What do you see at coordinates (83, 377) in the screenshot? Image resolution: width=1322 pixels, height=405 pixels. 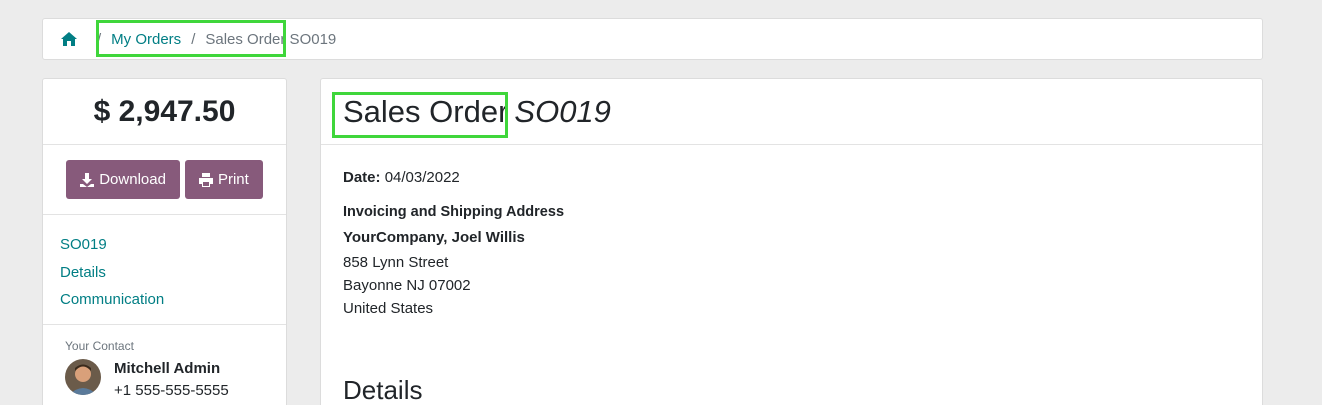 I see `avatar` at bounding box center [83, 377].